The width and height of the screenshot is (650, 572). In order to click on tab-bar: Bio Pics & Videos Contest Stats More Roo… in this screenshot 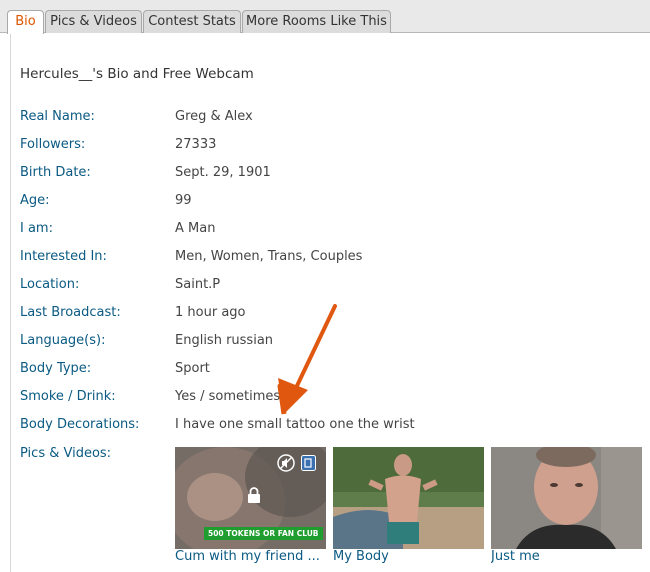, I will do `click(325, 17)`.